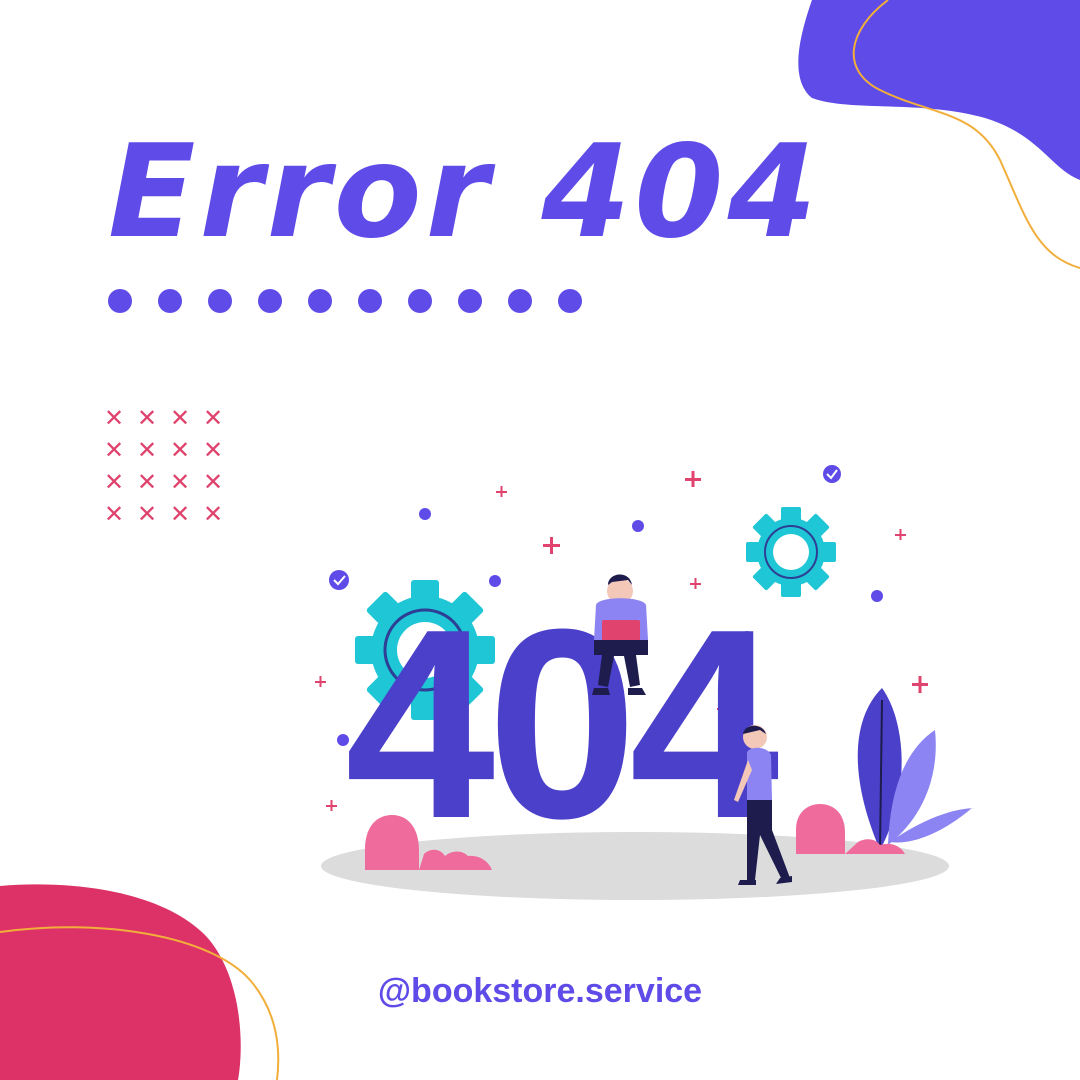 The height and width of the screenshot is (1080, 1080). Describe the element at coordinates (692, 729) in the screenshot. I see `illustration-front` at that location.